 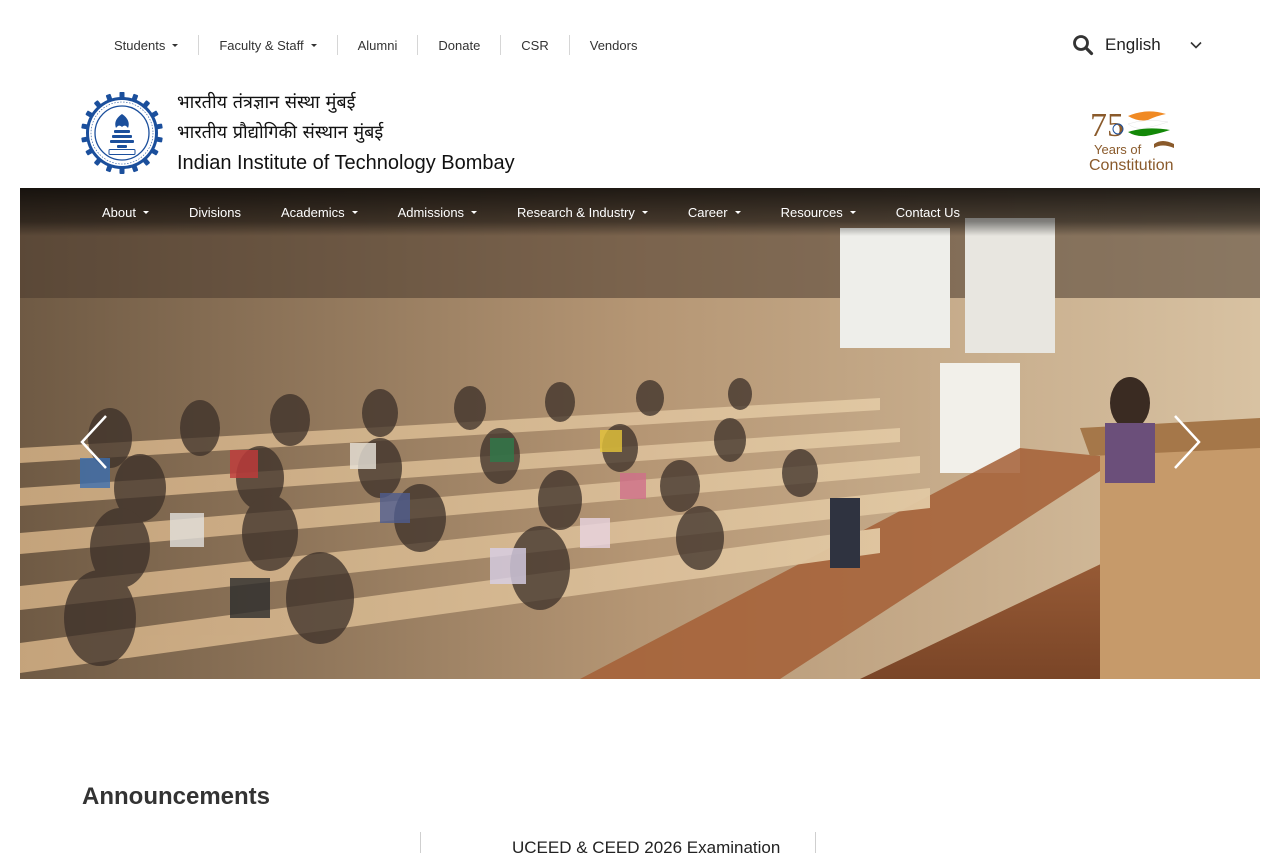 I want to click on util-faculty-staff: Faculty & Staff, so click(x=267, y=45).